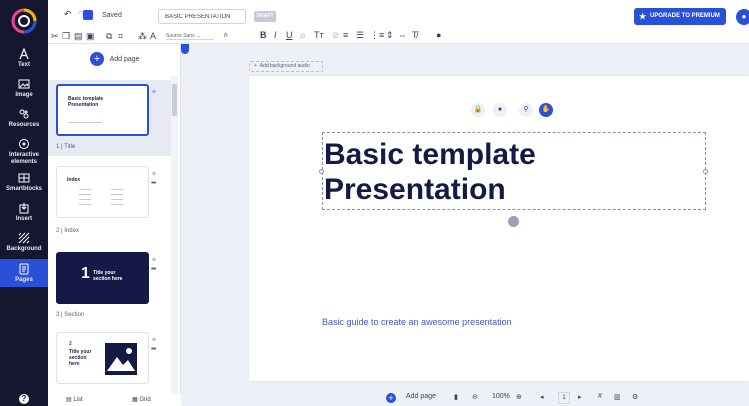 The height and width of the screenshot is (406, 749). I want to click on rail-item-smartblocks: Smartblocks, so click(24, 182).